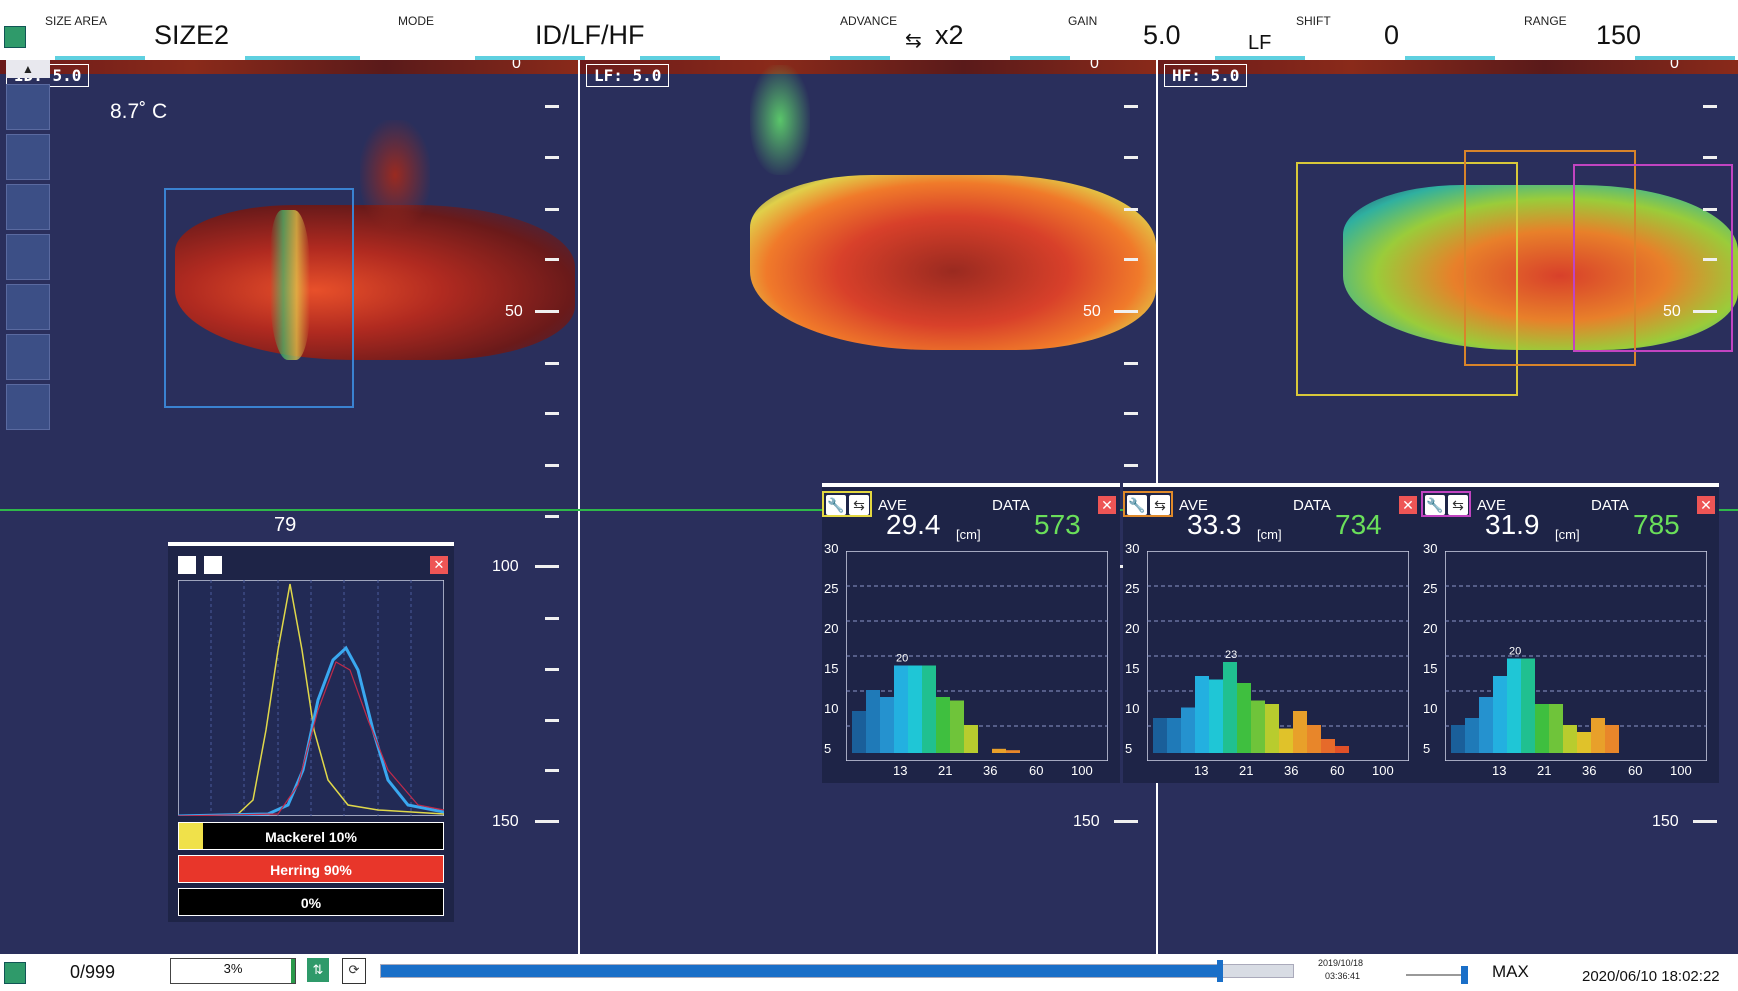  I want to click on layers-icon, so click(28, 357).